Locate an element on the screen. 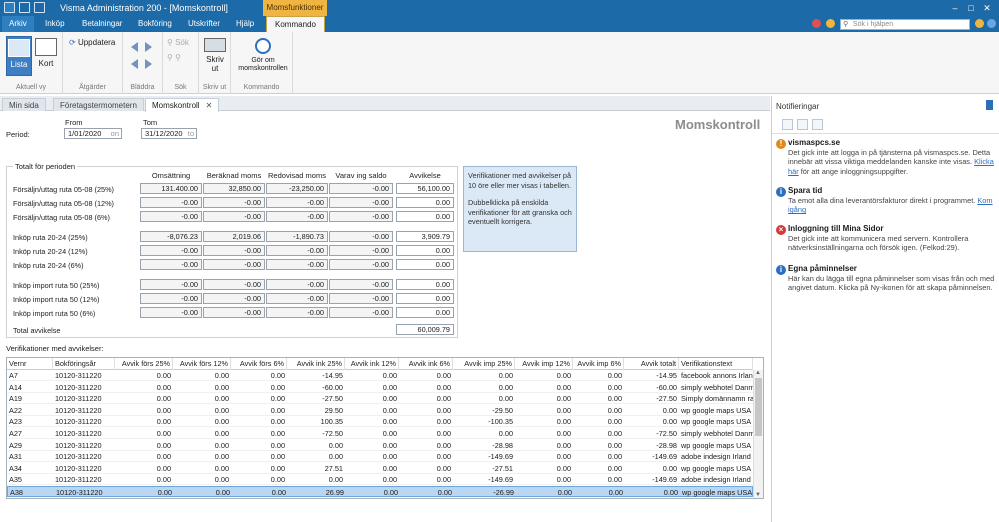  notification-title: Spara tid is located at coordinates (805, 190).